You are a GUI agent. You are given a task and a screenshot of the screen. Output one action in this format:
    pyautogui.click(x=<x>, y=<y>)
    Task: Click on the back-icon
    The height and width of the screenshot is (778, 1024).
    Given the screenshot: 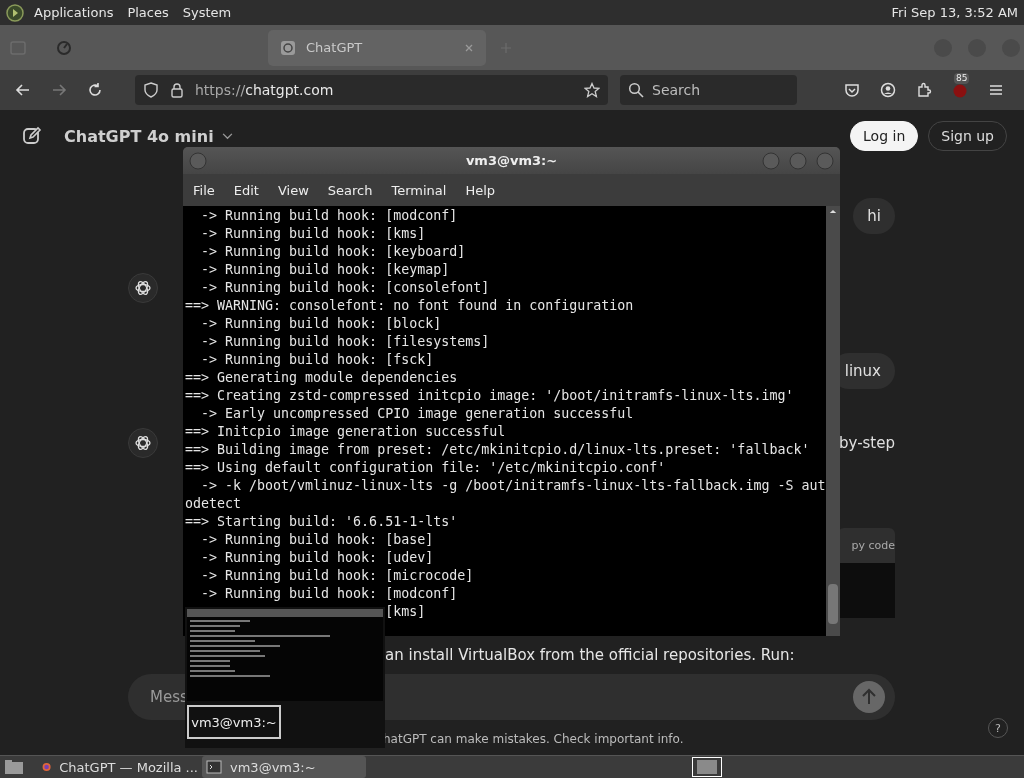 What is the action you would take?
    pyautogui.click(x=23, y=90)
    